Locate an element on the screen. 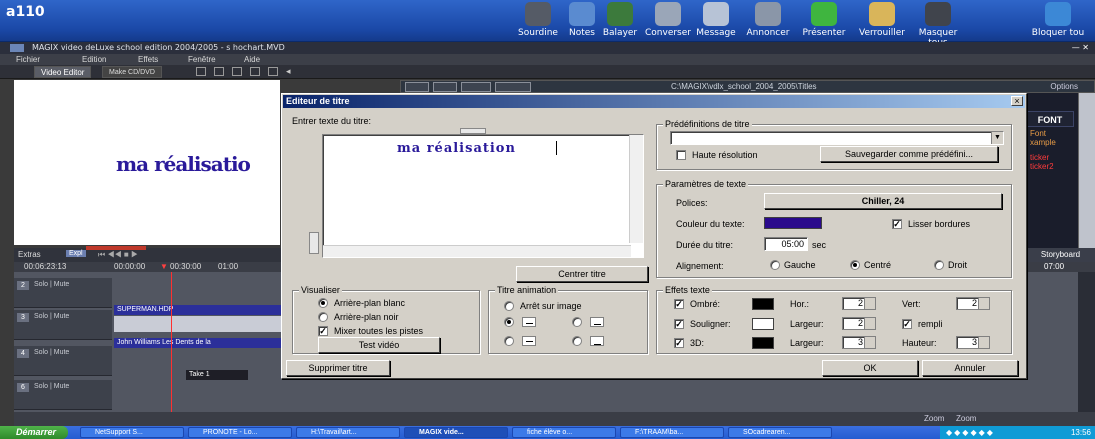 This screenshot has width=1095, height=439. bg-black-radio is located at coordinates (323, 317).